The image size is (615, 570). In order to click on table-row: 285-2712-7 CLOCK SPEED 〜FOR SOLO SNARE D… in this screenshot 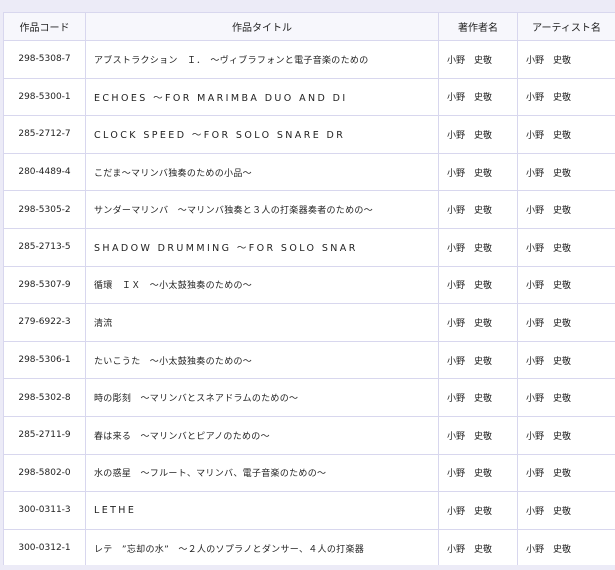, I will do `click(309, 134)`.